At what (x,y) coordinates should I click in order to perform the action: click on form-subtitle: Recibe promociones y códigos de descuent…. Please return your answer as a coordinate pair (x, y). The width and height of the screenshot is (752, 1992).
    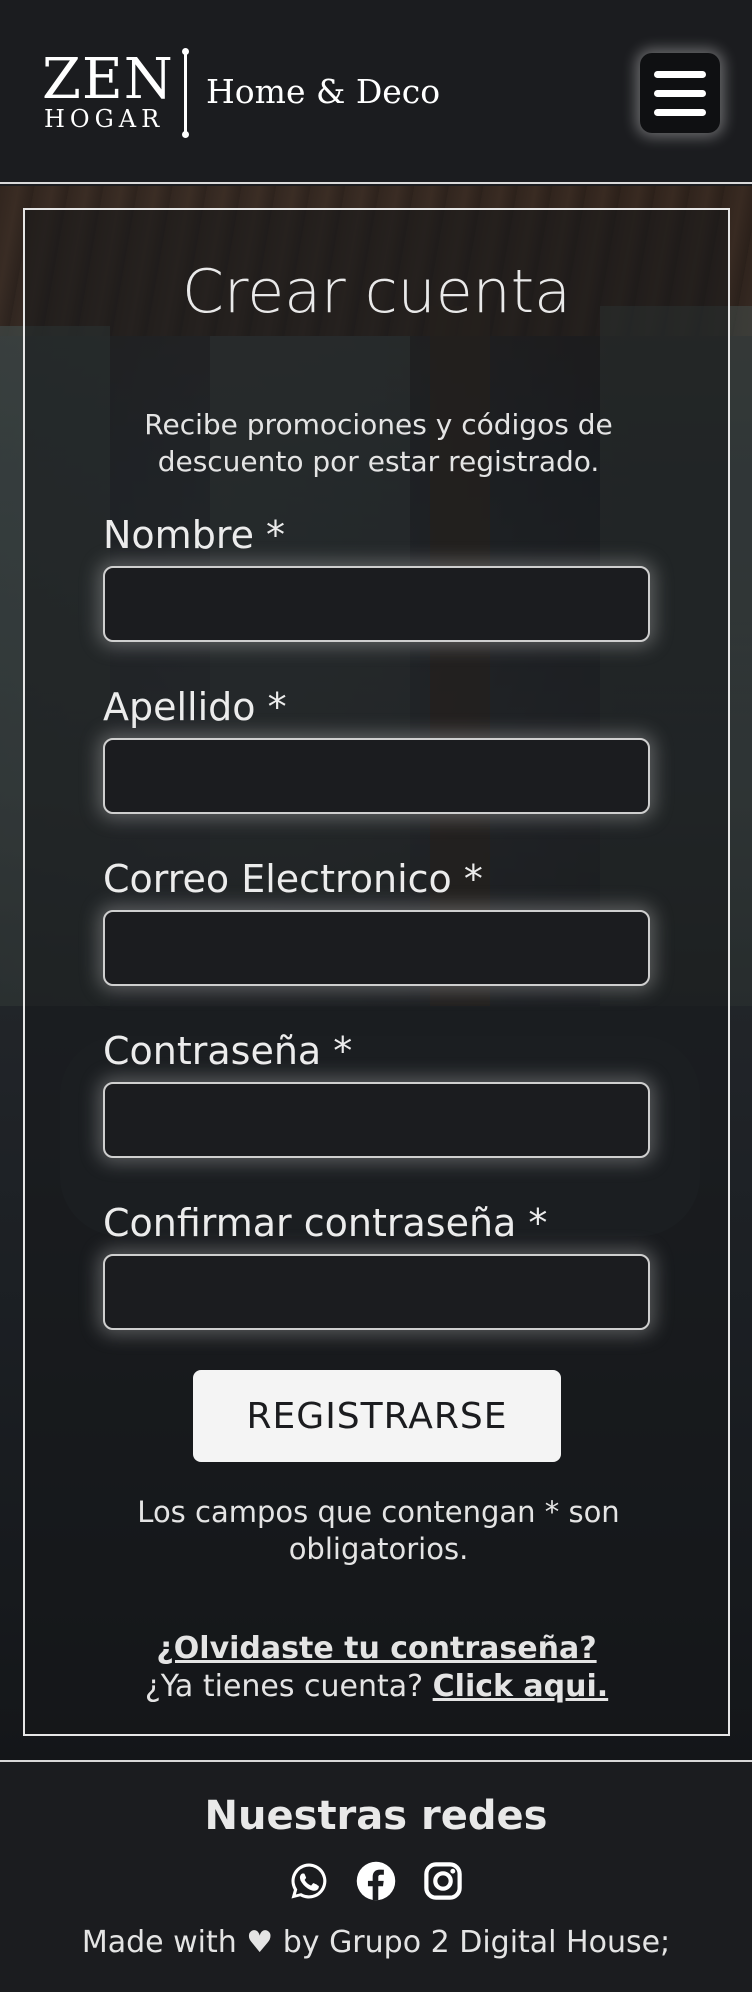
    Looking at the image, I should click on (378, 443).